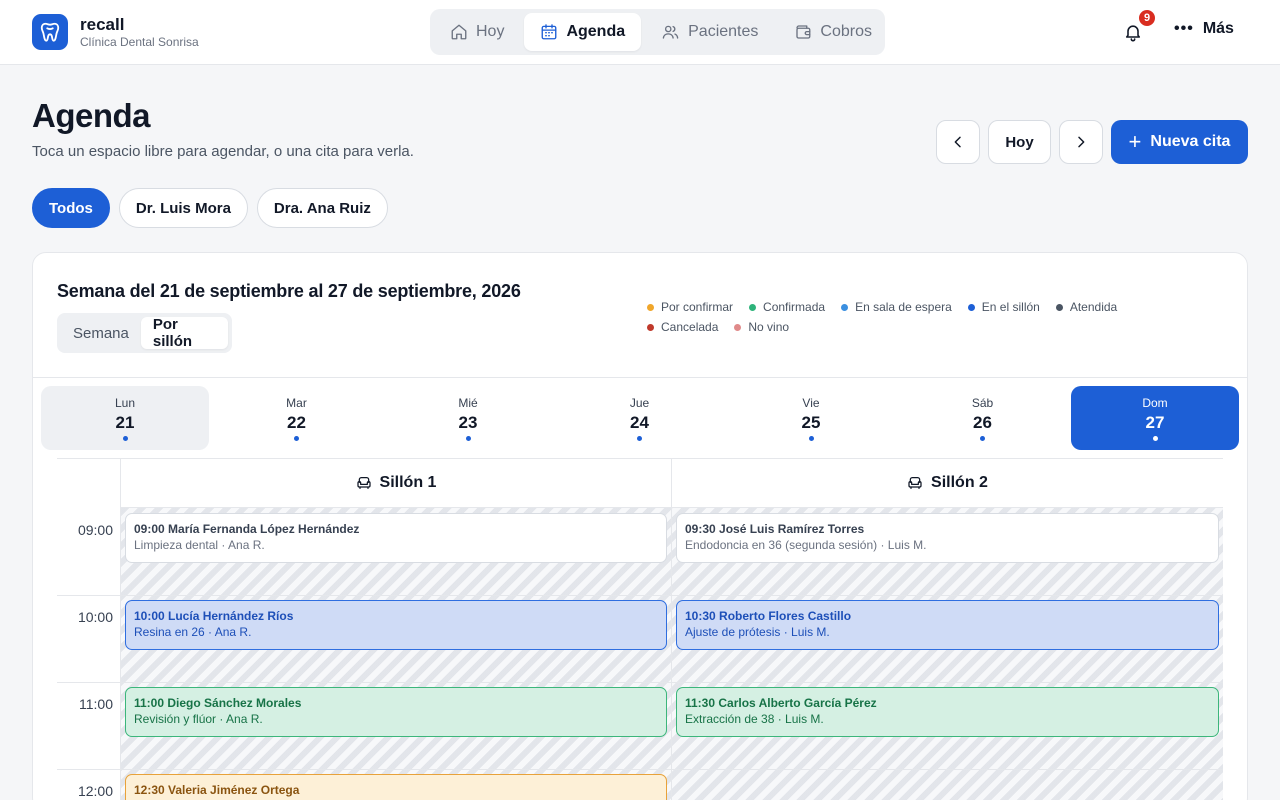 The image size is (1280, 800). Describe the element at coordinates (1086, 307) in the screenshot. I see `legend-item: Atendida` at that location.